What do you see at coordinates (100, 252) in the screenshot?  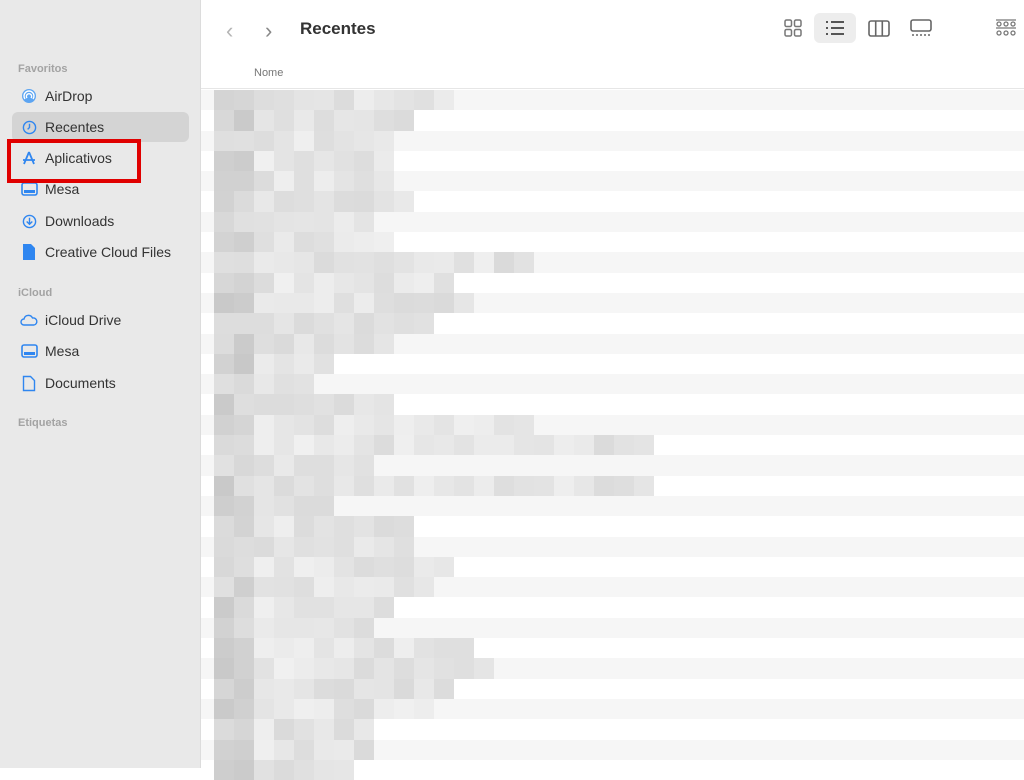 I see `sidebar-item-creative-cloud-files: Creative Cloud Files` at bounding box center [100, 252].